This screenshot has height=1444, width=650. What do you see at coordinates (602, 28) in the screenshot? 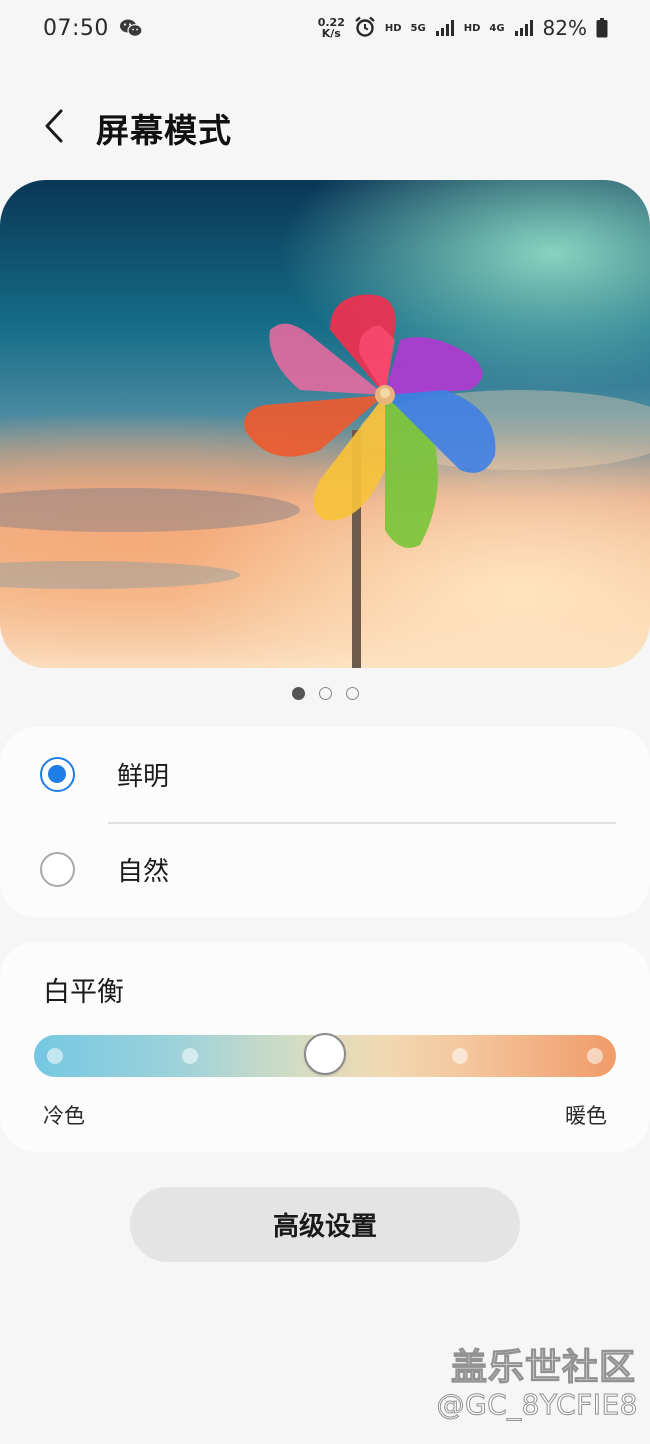
I see `battery-icon` at bounding box center [602, 28].